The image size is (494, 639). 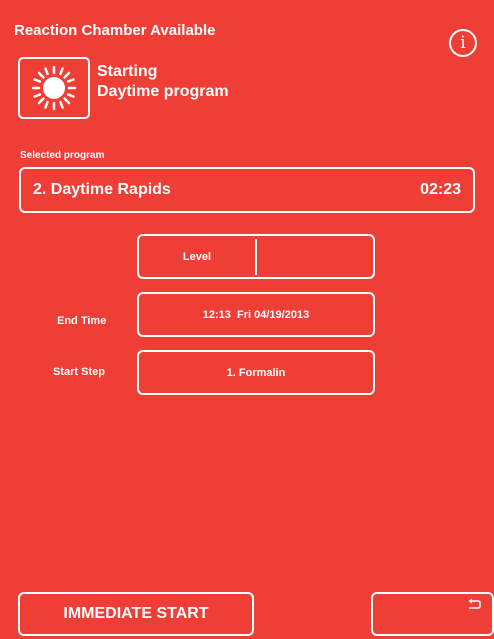 I want to click on program-duration: 02:23, so click(x=440, y=189).